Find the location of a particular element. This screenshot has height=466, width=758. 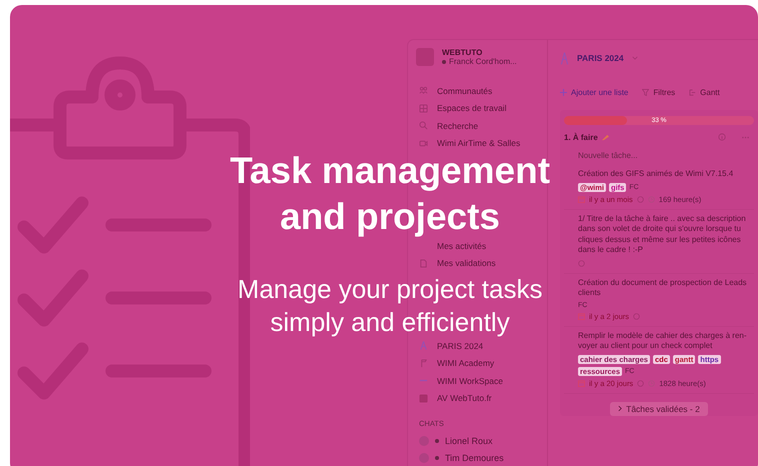

flag-icon is located at coordinates (423, 363).